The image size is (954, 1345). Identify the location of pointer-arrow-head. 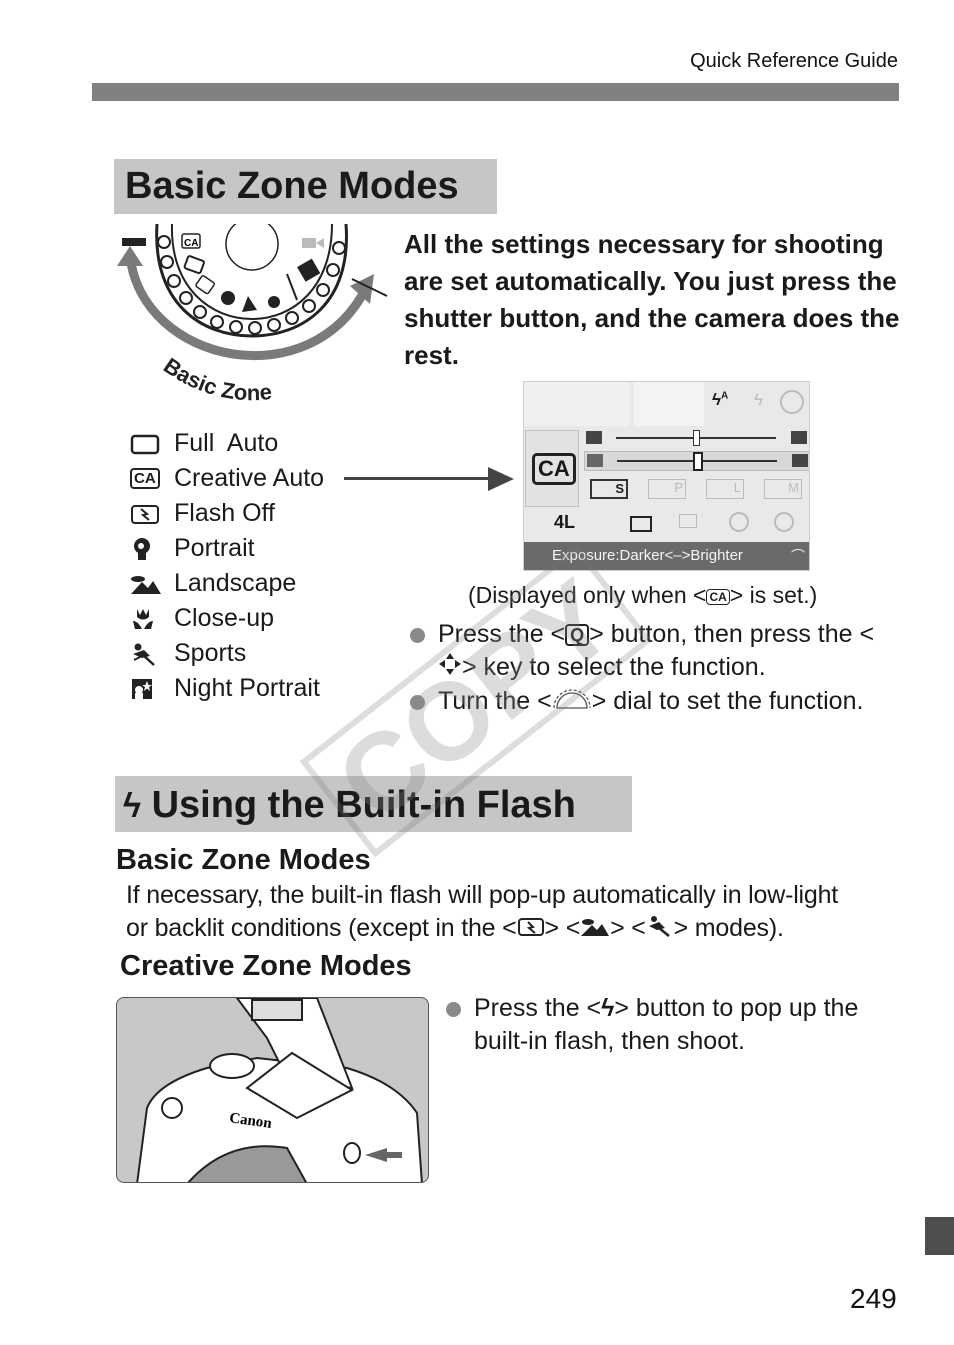
(501, 479).